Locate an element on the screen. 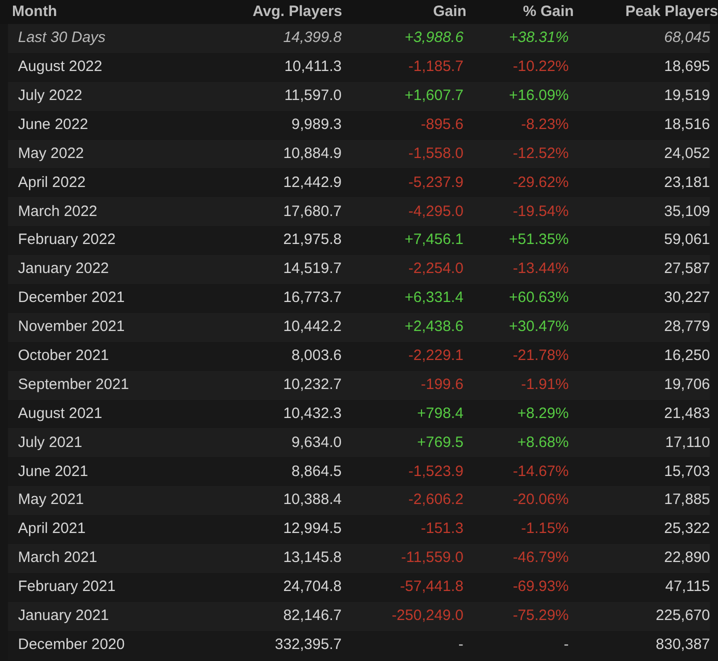 The height and width of the screenshot is (661, 718). table-cell-text: 35,109 is located at coordinates (686, 212).